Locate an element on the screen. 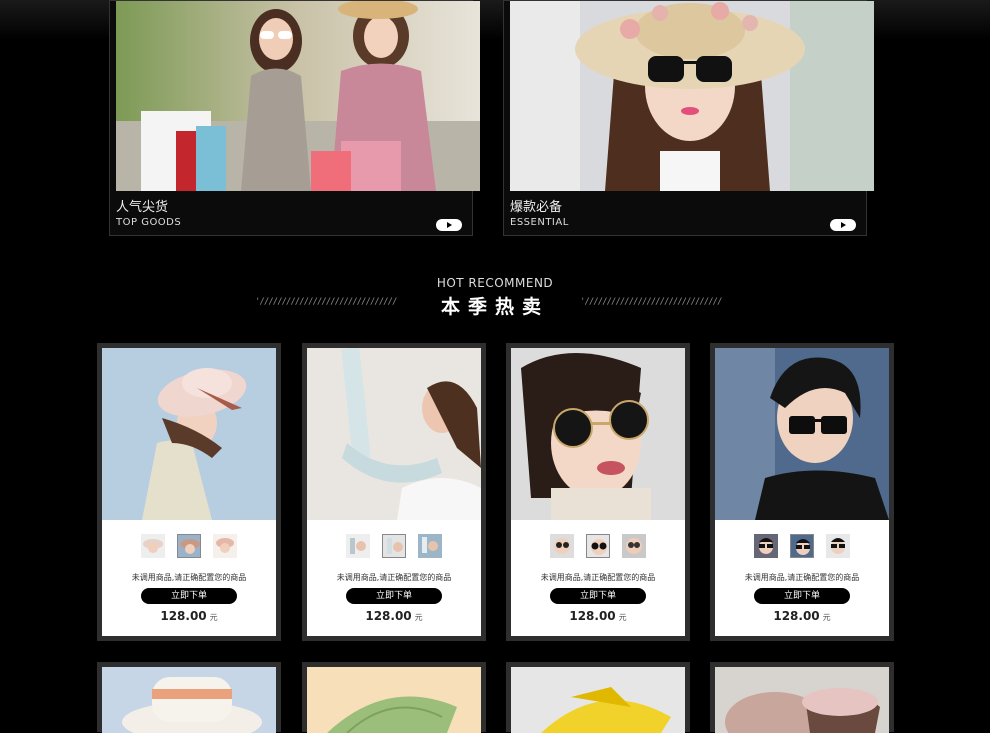 Image resolution: width=990 pixels, height=733 pixels. banner-title-cn: 爆款必备 is located at coordinates (536, 207).